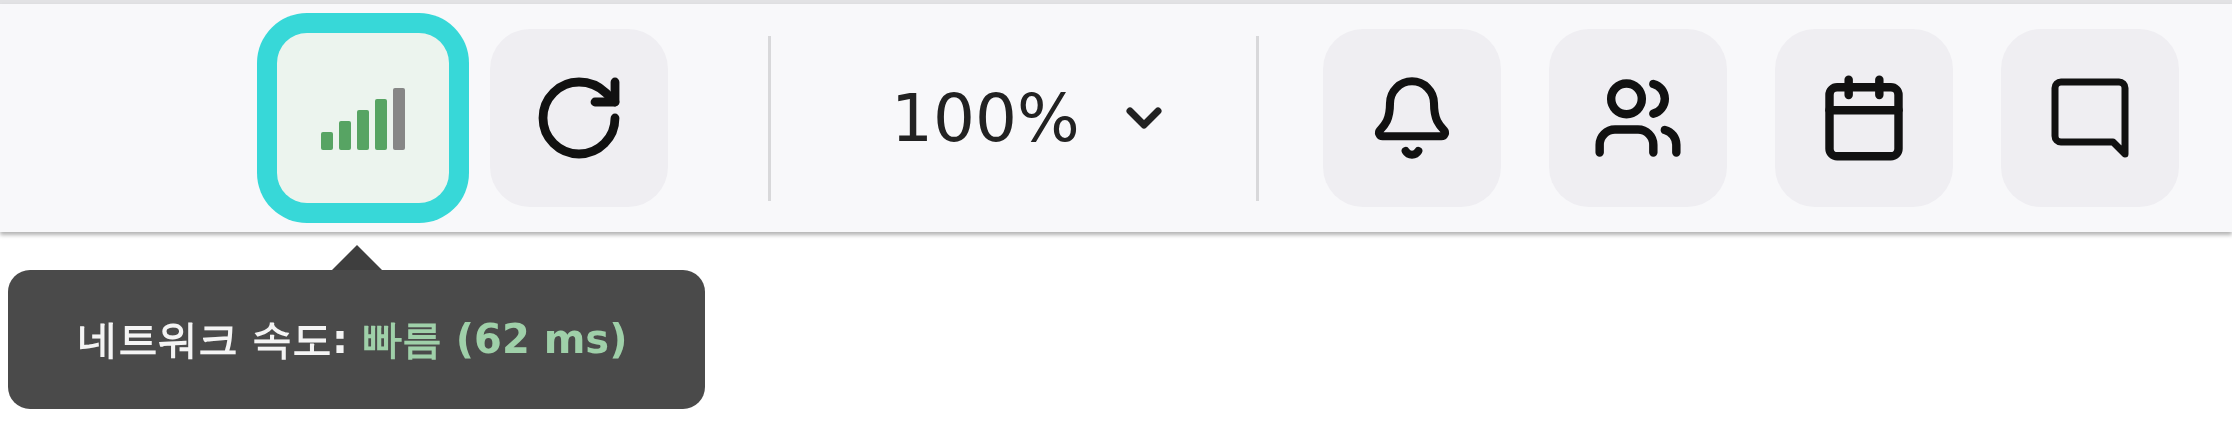 The width and height of the screenshot is (2232, 425). What do you see at coordinates (1411, 118) in the screenshot?
I see `notifications-button` at bounding box center [1411, 118].